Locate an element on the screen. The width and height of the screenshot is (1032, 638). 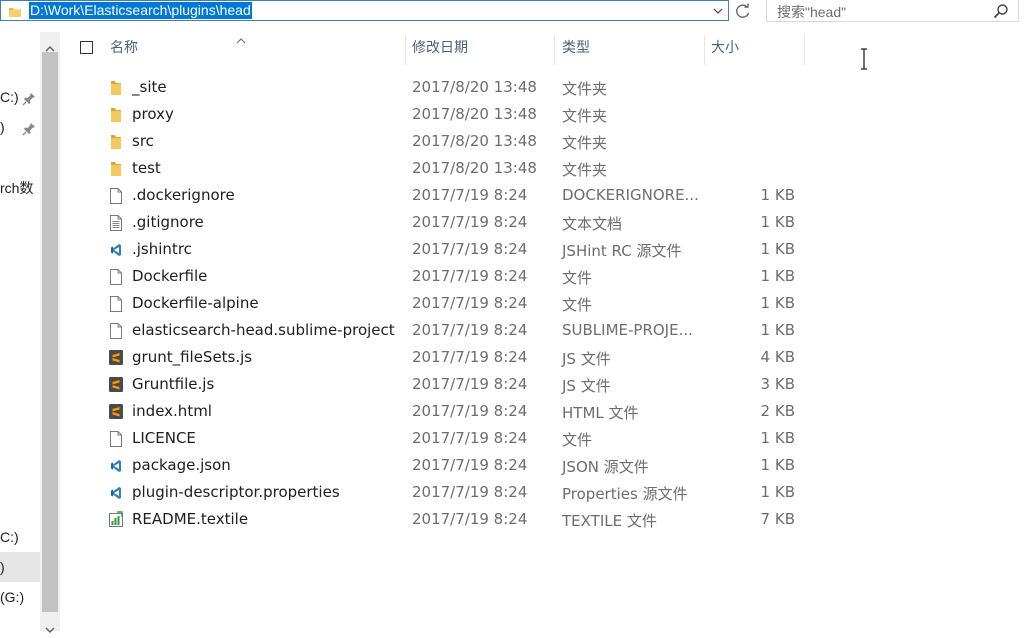
file-row: _site 2017/8/20 13:48 文件夹 is located at coordinates (452, 87).